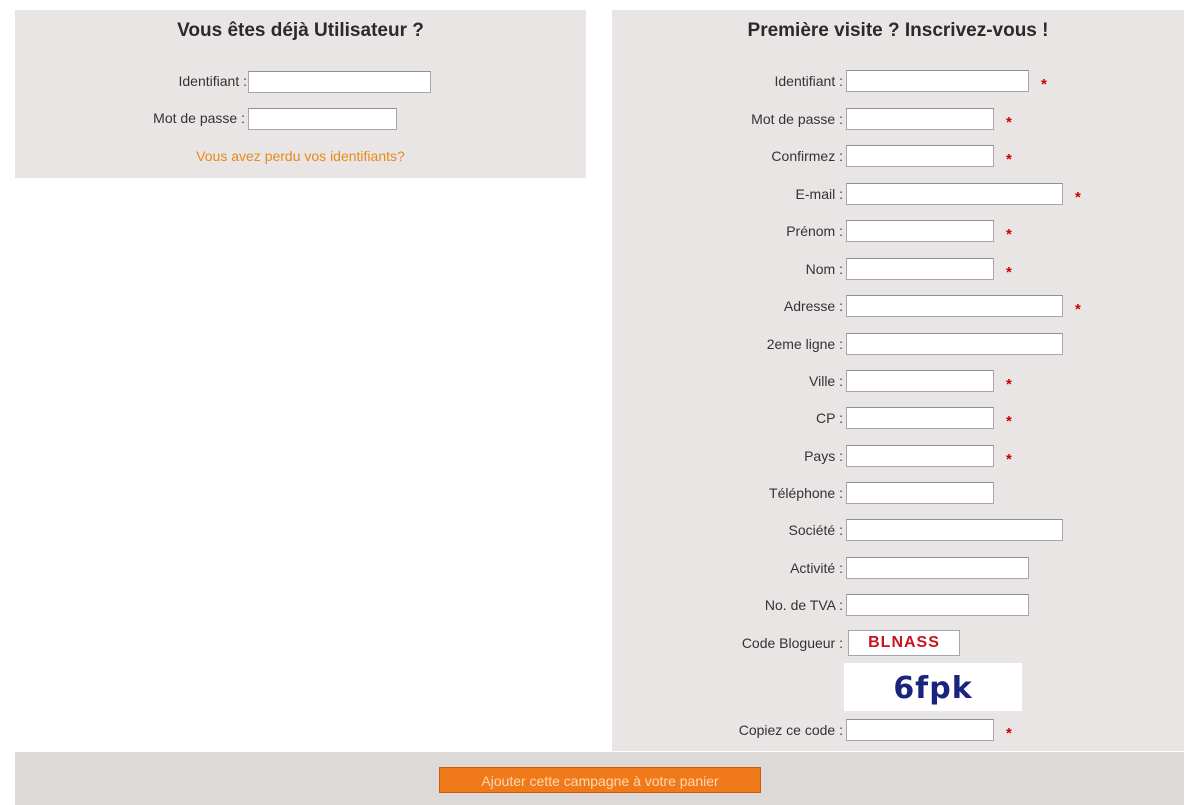  Describe the element at coordinates (937, 605) in the screenshot. I see `reg-tva-input` at that location.